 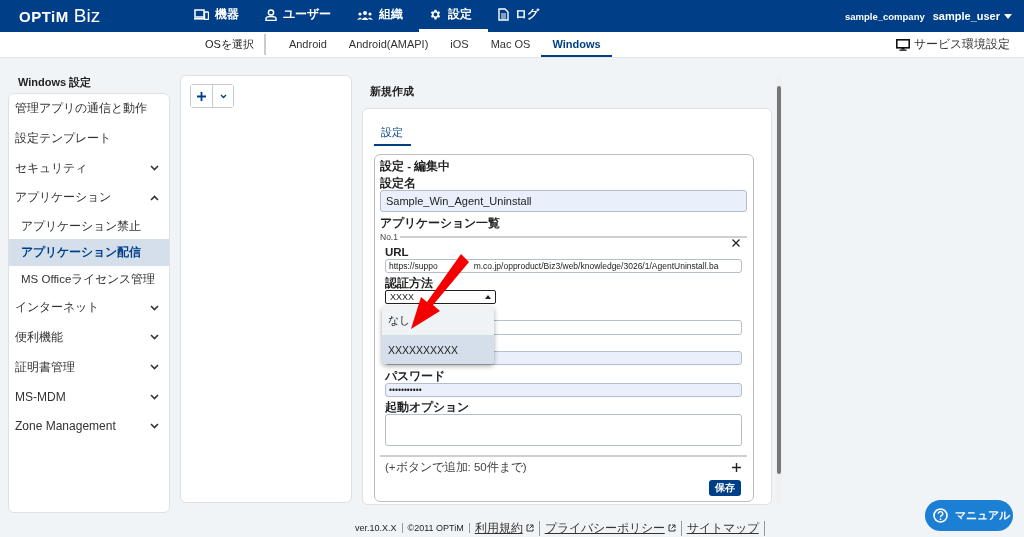 What do you see at coordinates (219, 16) in the screenshot?
I see `nav-tab: 機器` at bounding box center [219, 16].